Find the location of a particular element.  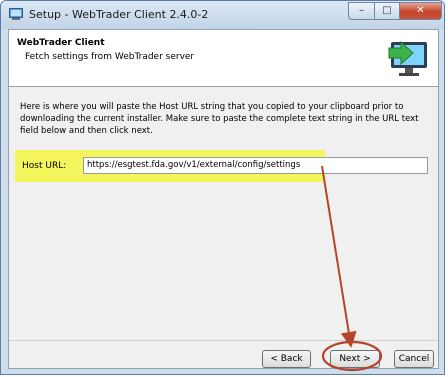

footer-divider is located at coordinates (223, 340).